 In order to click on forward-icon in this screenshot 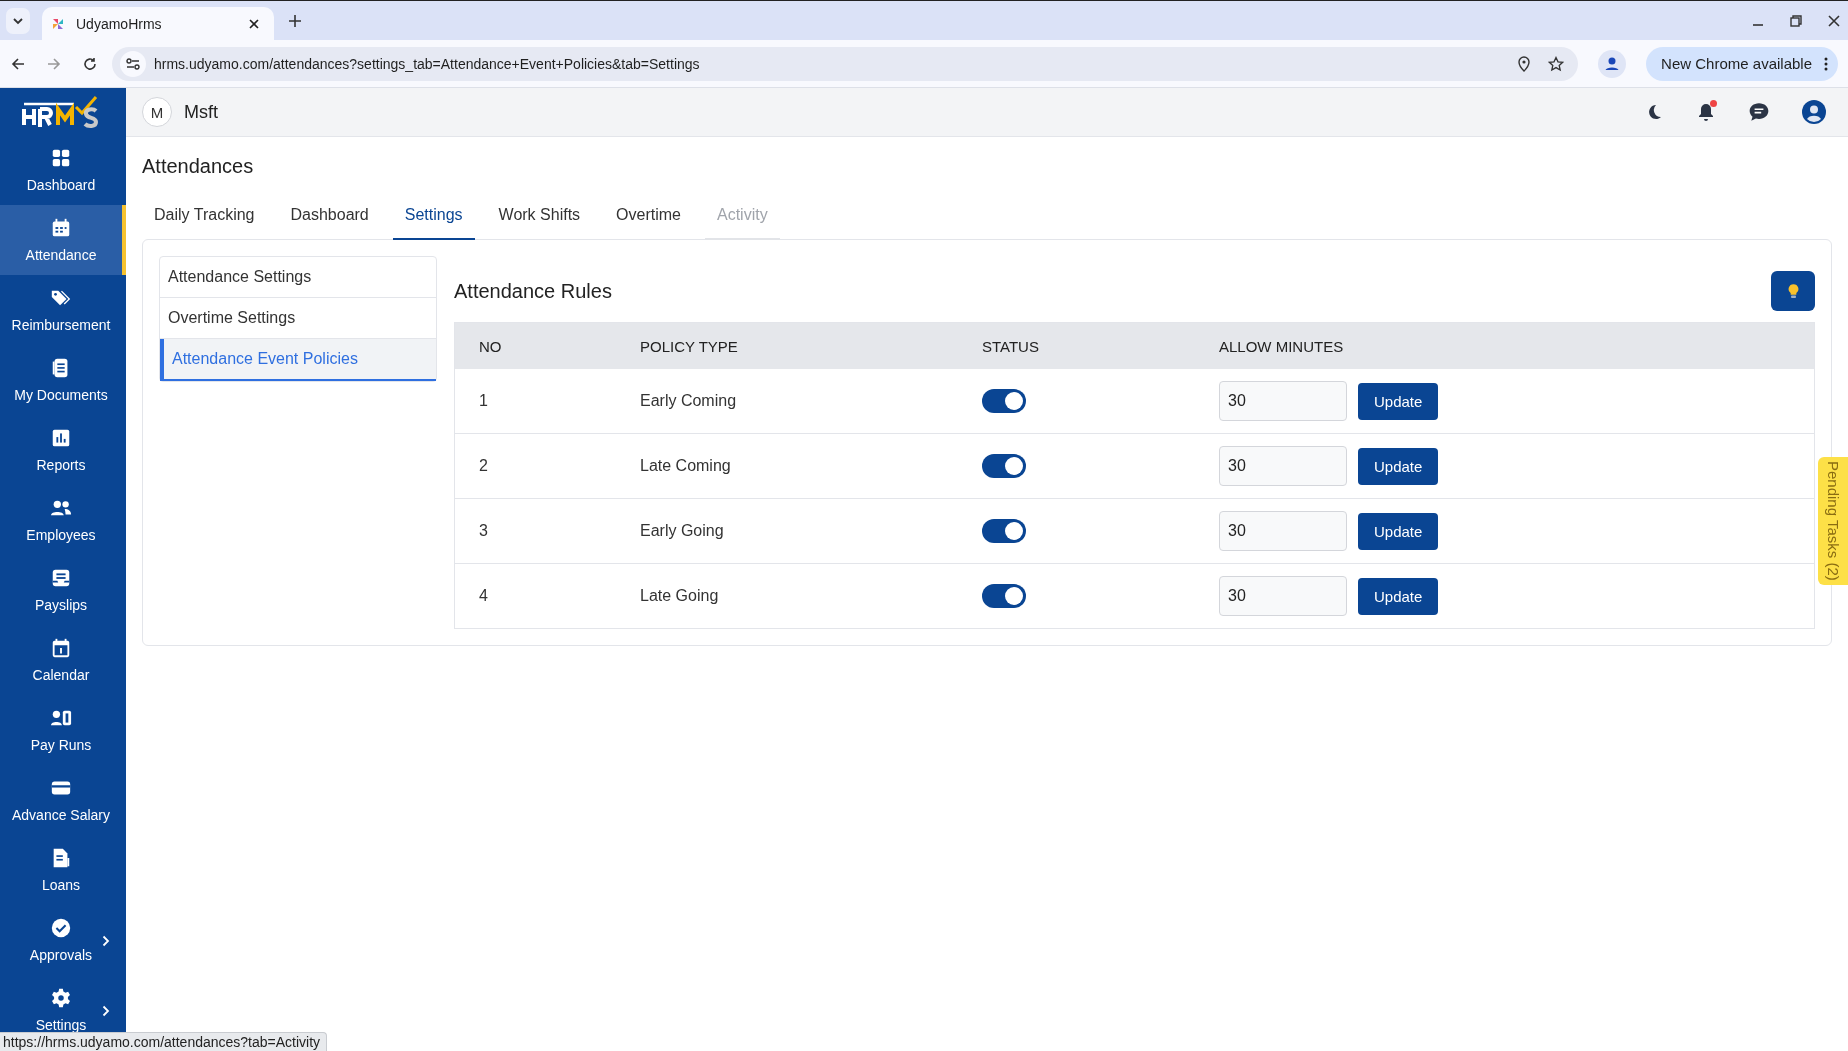, I will do `click(54, 63)`.